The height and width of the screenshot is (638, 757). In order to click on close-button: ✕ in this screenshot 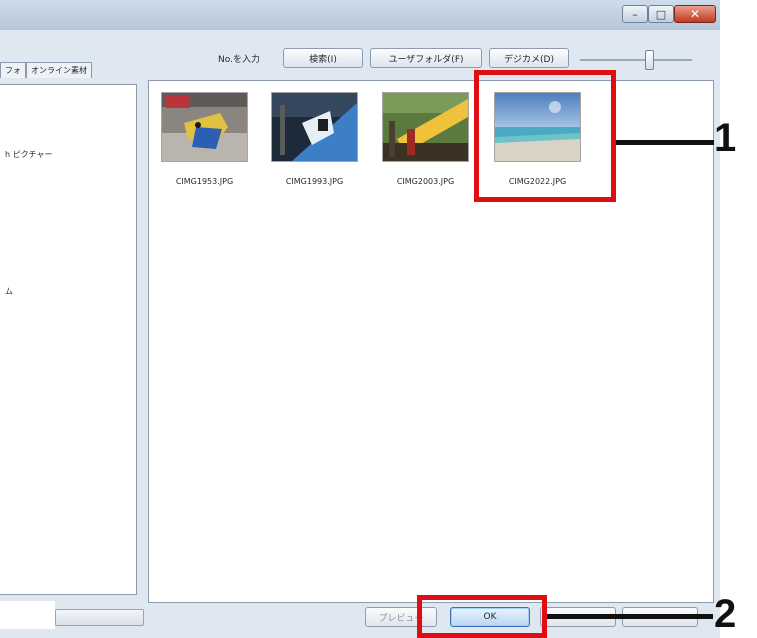, I will do `click(695, 14)`.